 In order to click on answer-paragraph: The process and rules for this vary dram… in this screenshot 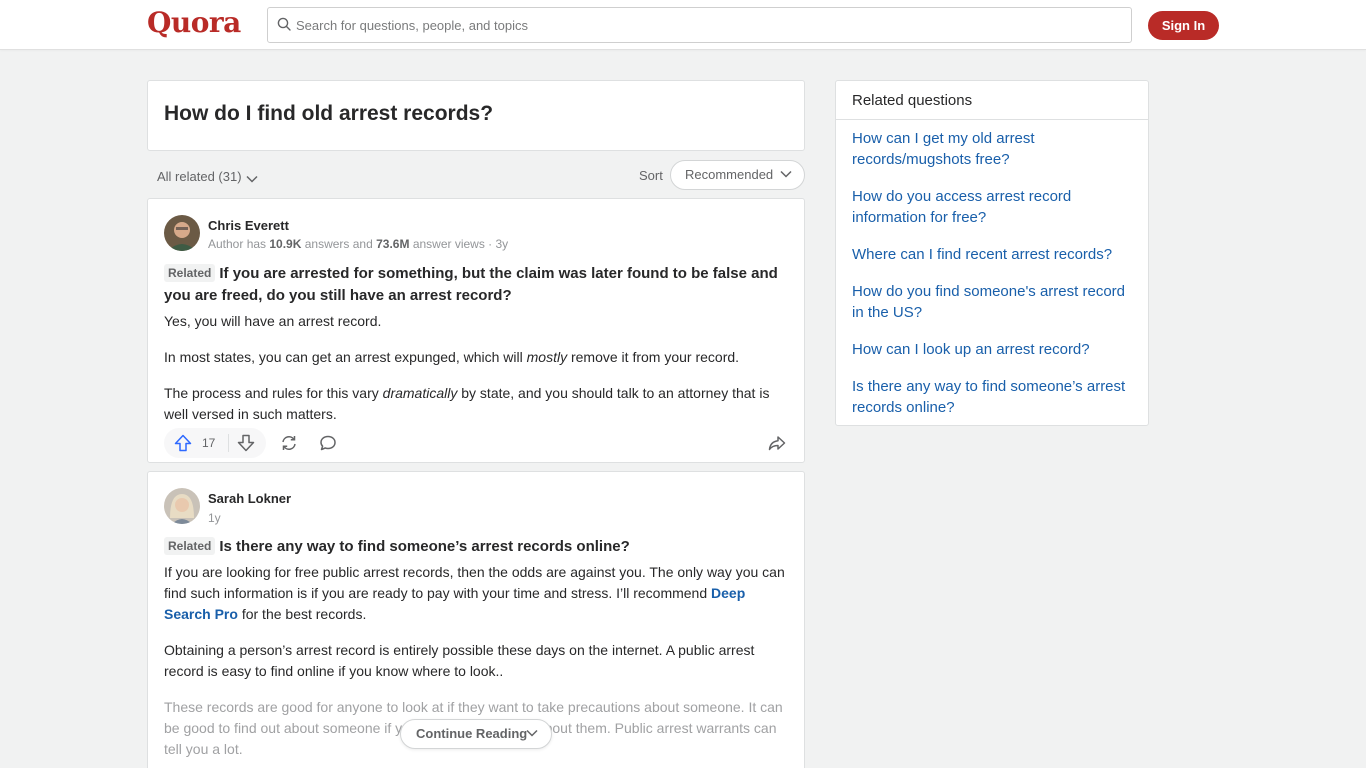, I will do `click(467, 403)`.